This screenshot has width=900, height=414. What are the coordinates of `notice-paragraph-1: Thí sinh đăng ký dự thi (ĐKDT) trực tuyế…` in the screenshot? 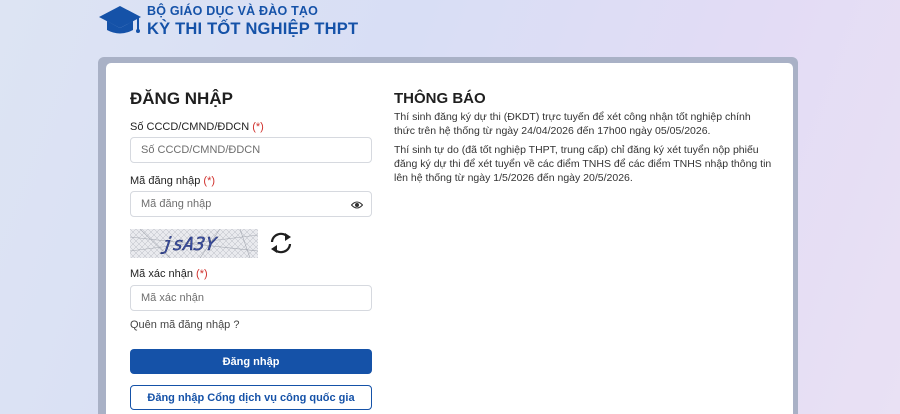 It's located at (572, 124).